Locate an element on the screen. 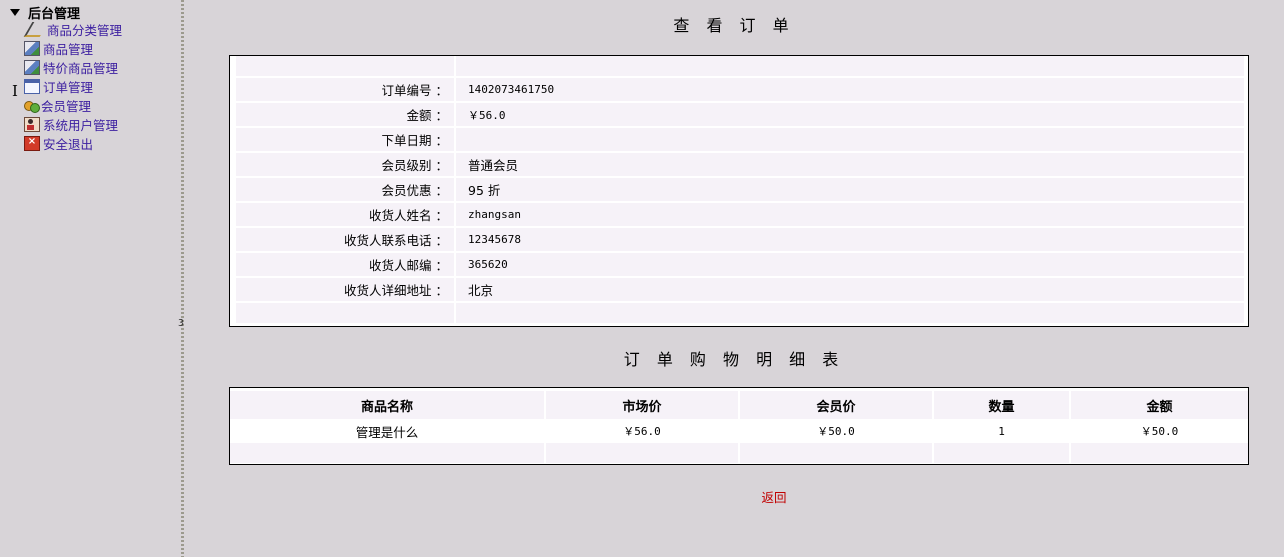 This screenshot has height=557, width=1284. pencil-icon is located at coordinates (36, 29).